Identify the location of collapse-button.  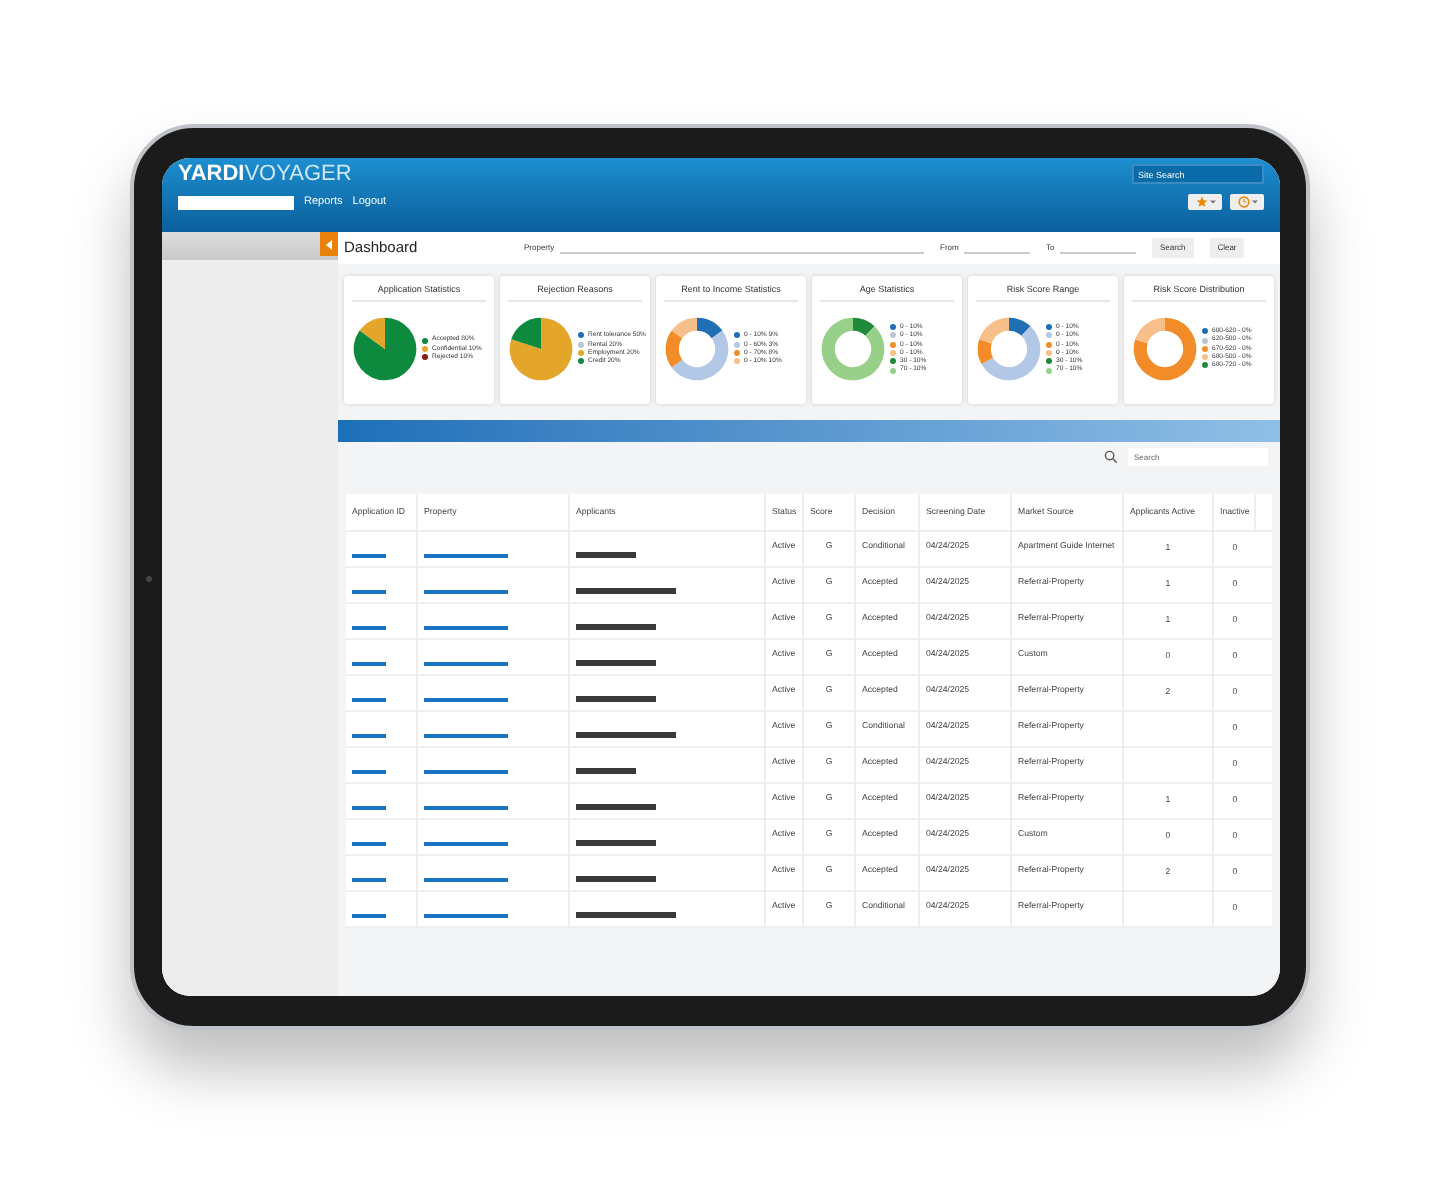
(329, 244).